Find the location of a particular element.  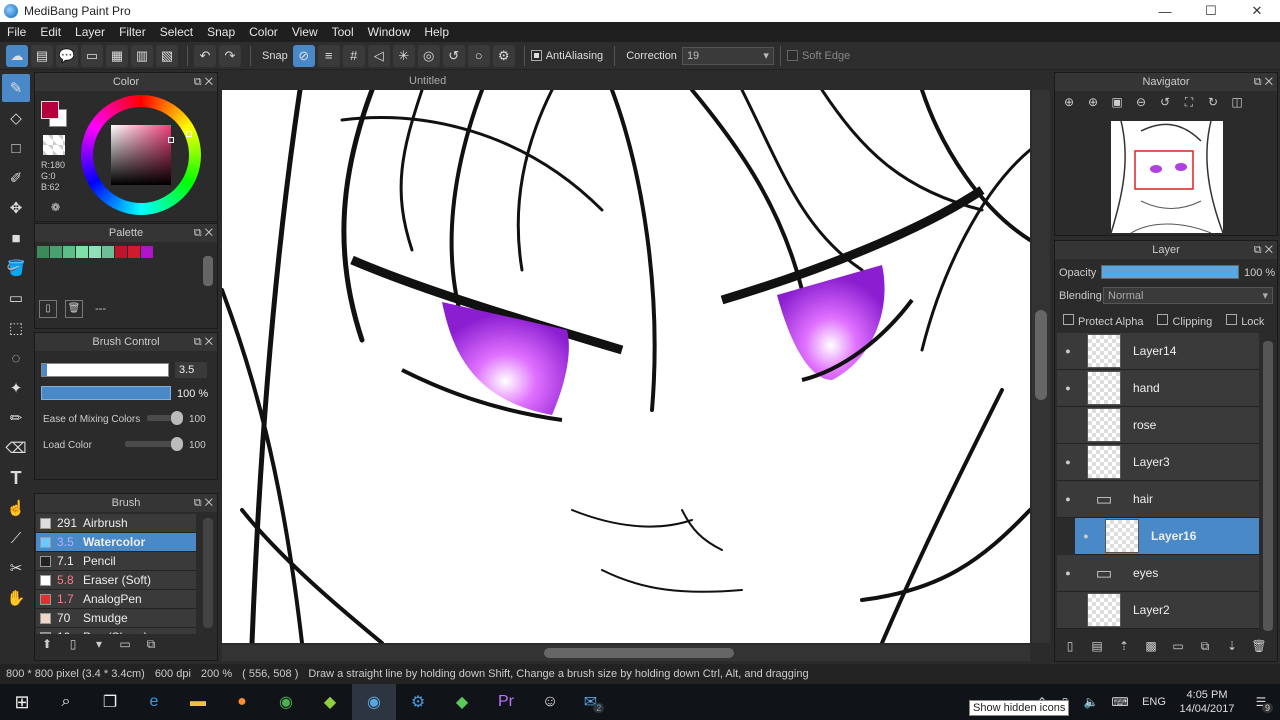

language-indicator: ENG is located at coordinates (1154, 702).